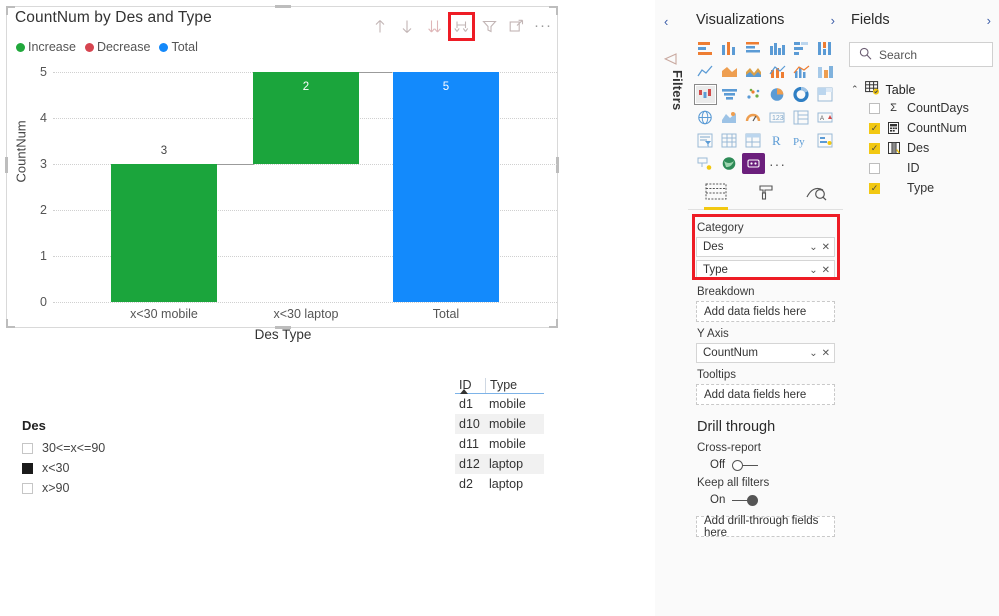 The width and height of the screenshot is (999, 616). I want to click on line-clustered-column-chart-icon, so click(801, 71).